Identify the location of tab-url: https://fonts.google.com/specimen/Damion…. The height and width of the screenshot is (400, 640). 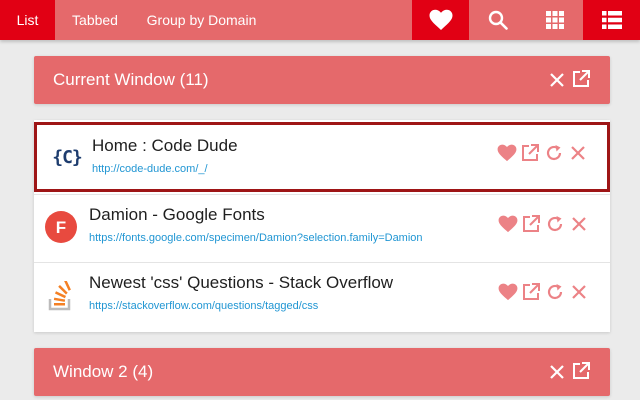
(256, 238).